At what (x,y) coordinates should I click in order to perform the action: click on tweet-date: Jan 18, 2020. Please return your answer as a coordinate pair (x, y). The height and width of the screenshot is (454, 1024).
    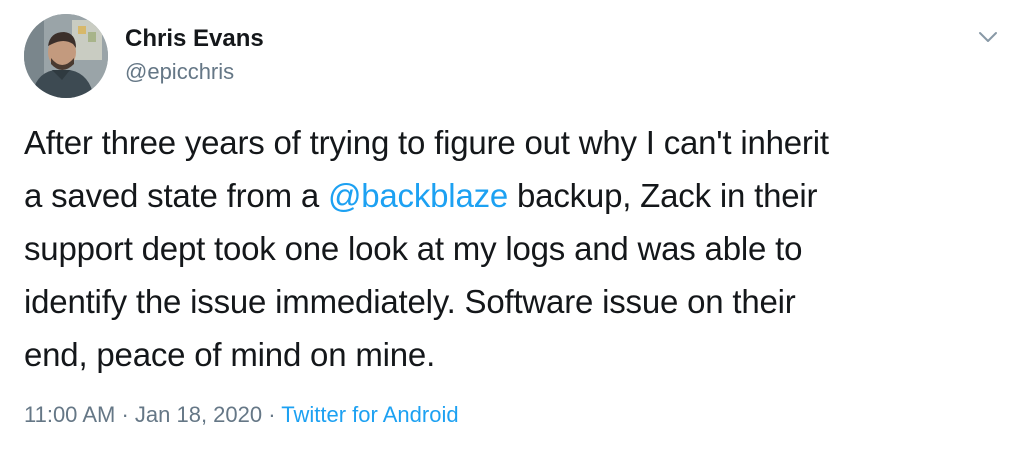
    Looking at the image, I should click on (198, 414).